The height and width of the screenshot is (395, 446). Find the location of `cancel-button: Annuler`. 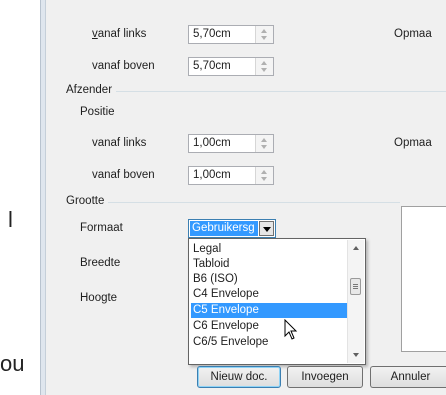

cancel-button: Annuler is located at coordinates (408, 377).